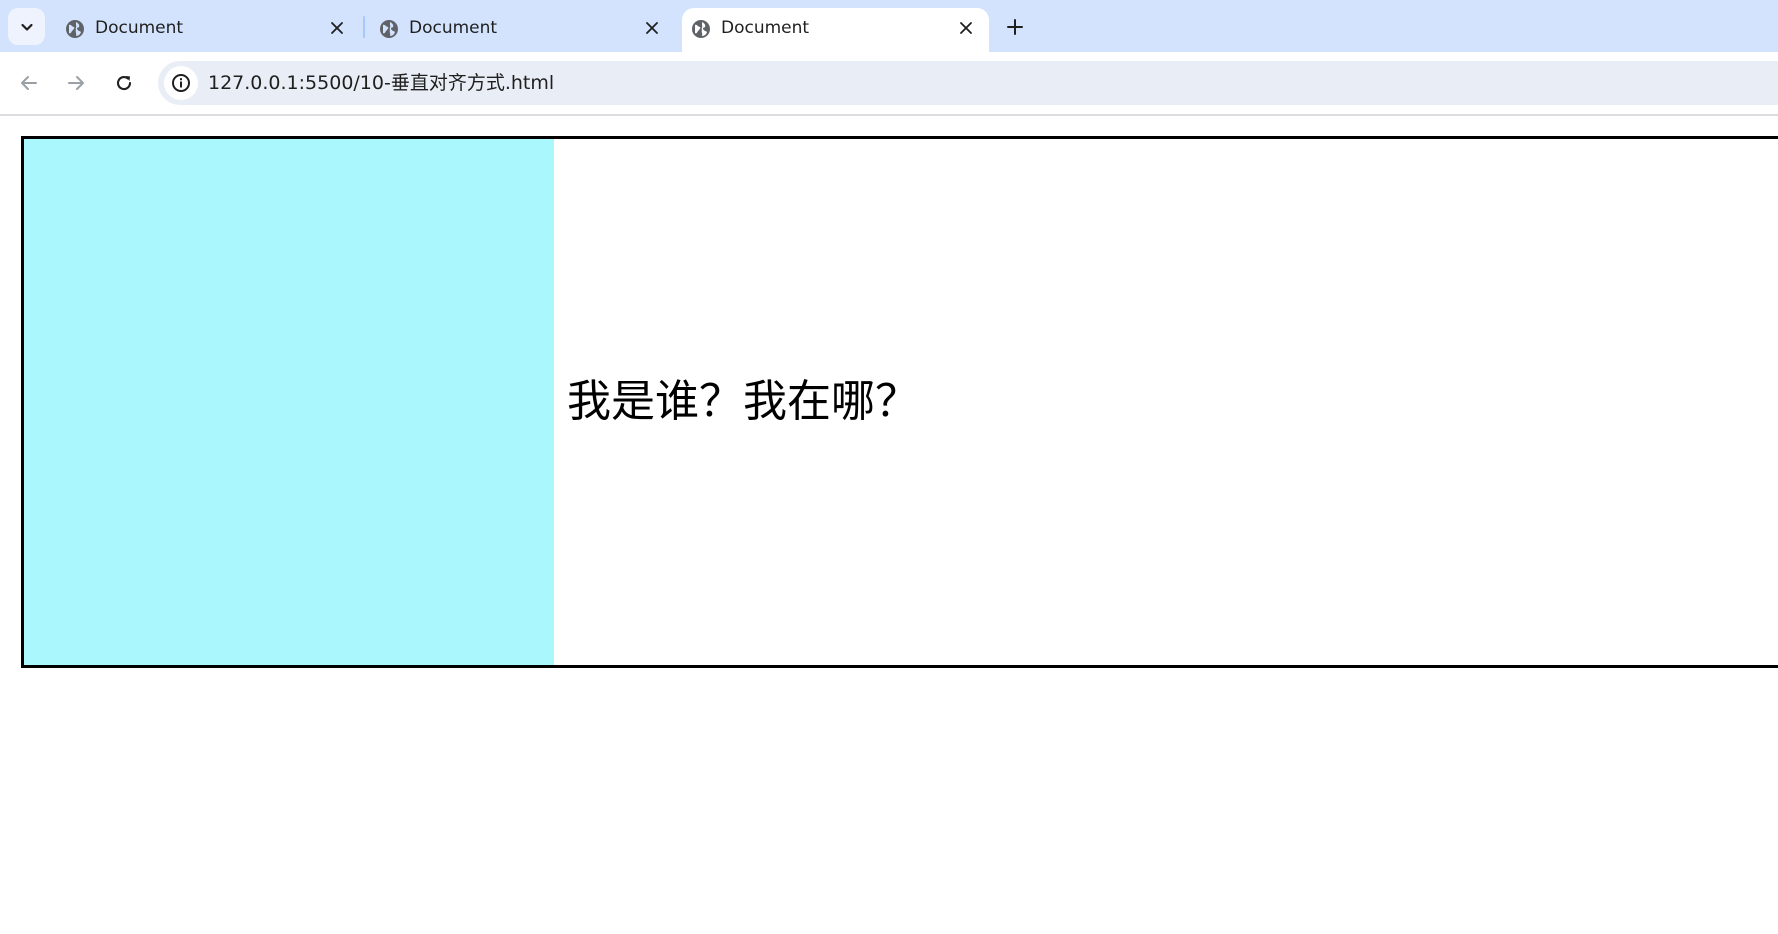  I want to click on back-arrow-icon, so click(29, 83).